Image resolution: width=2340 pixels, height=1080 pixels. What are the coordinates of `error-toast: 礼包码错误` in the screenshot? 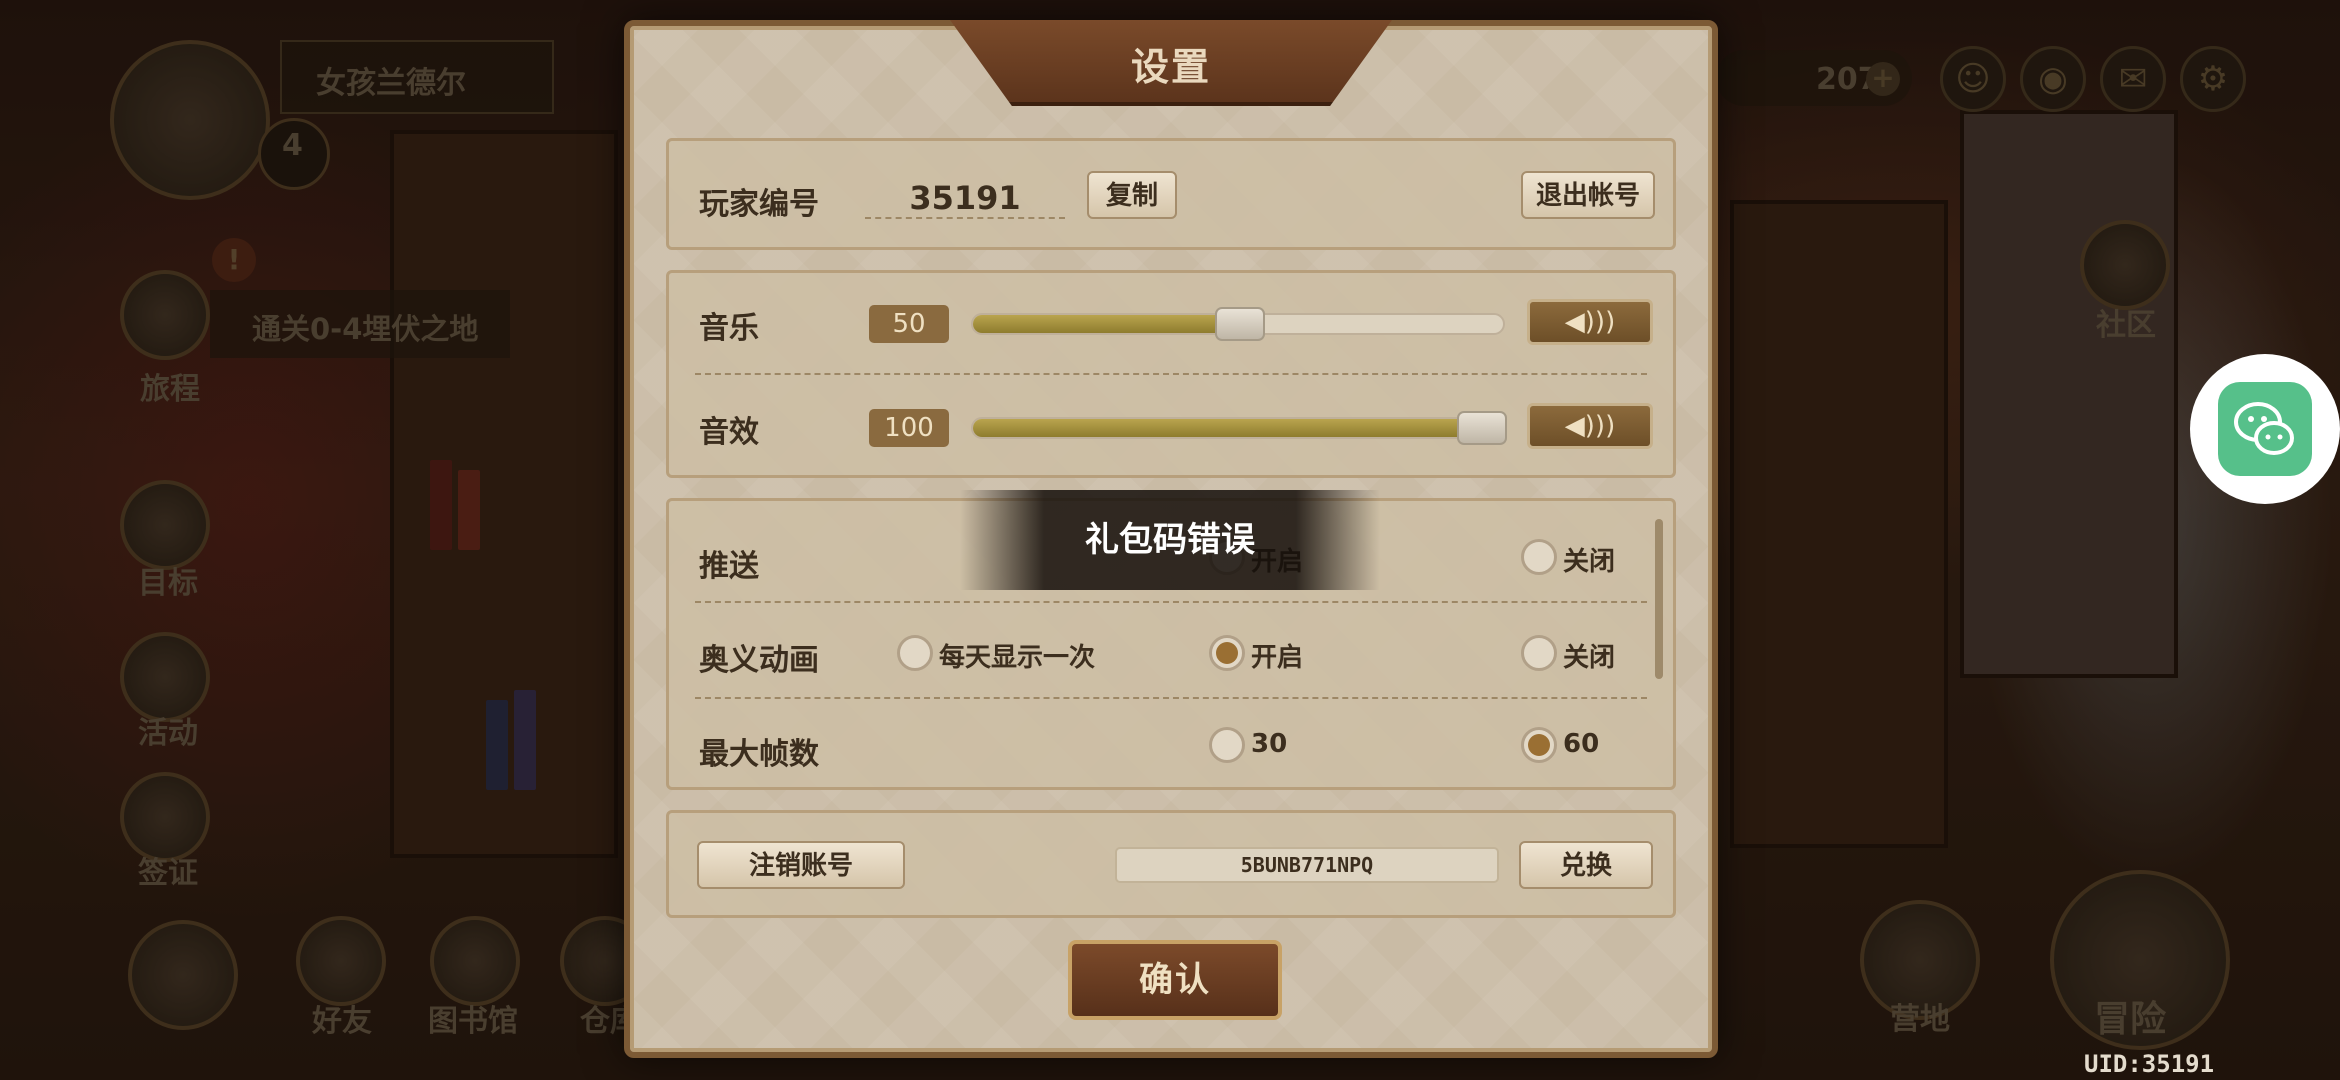 It's located at (1170, 540).